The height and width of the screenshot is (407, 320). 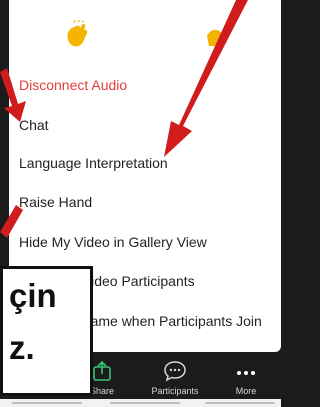 I want to click on thumbs-up-emoji-icon, so click(x=214, y=35).